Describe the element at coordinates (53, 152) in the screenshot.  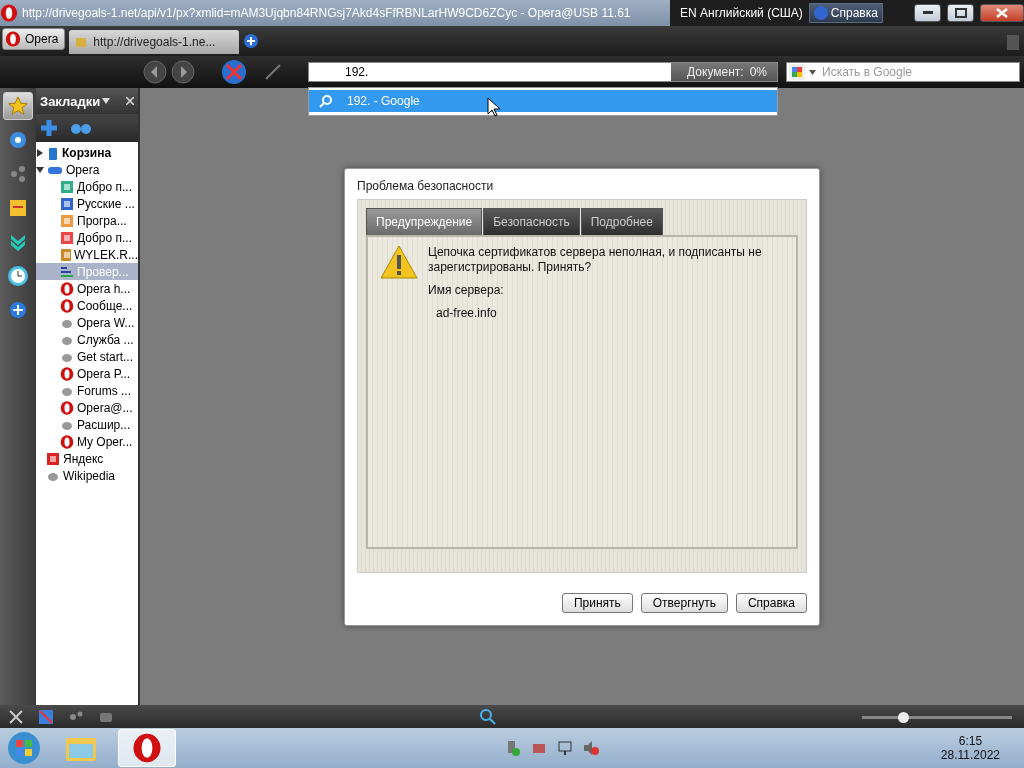
I see `trash-icon` at that location.